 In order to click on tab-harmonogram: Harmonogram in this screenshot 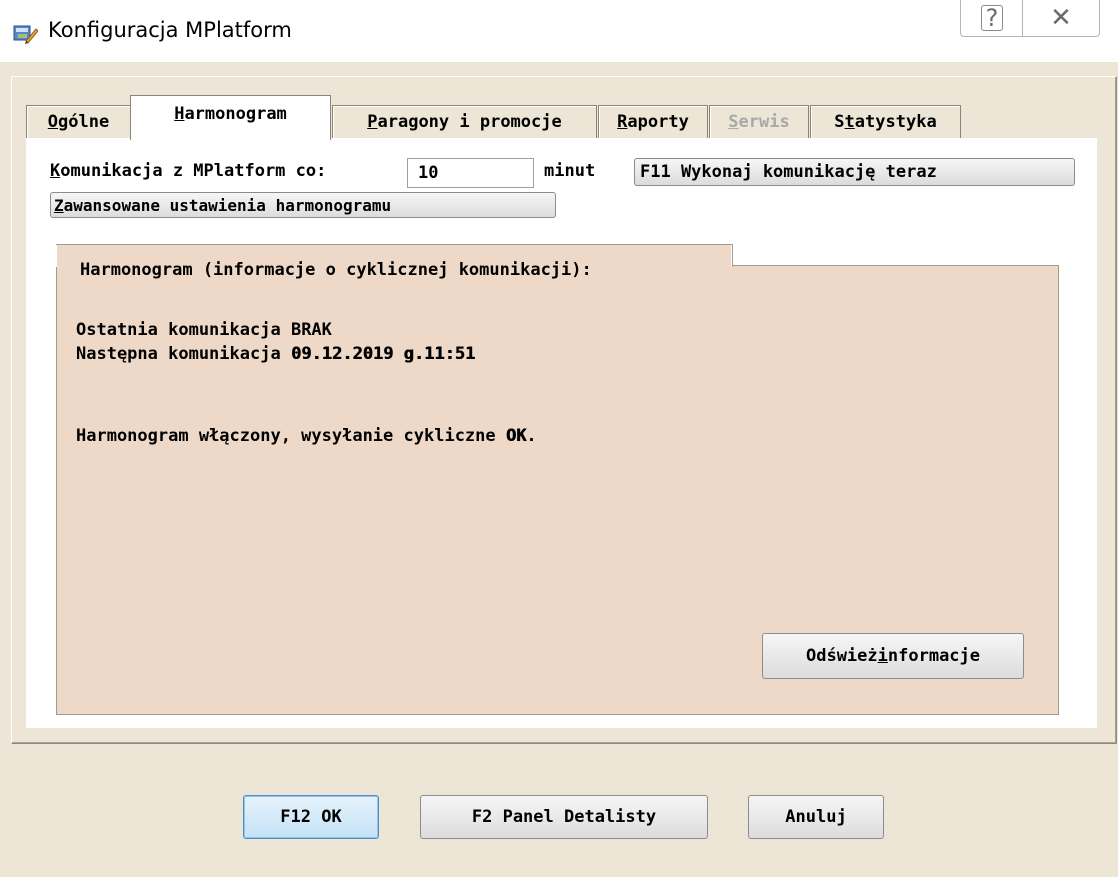, I will do `click(230, 117)`.